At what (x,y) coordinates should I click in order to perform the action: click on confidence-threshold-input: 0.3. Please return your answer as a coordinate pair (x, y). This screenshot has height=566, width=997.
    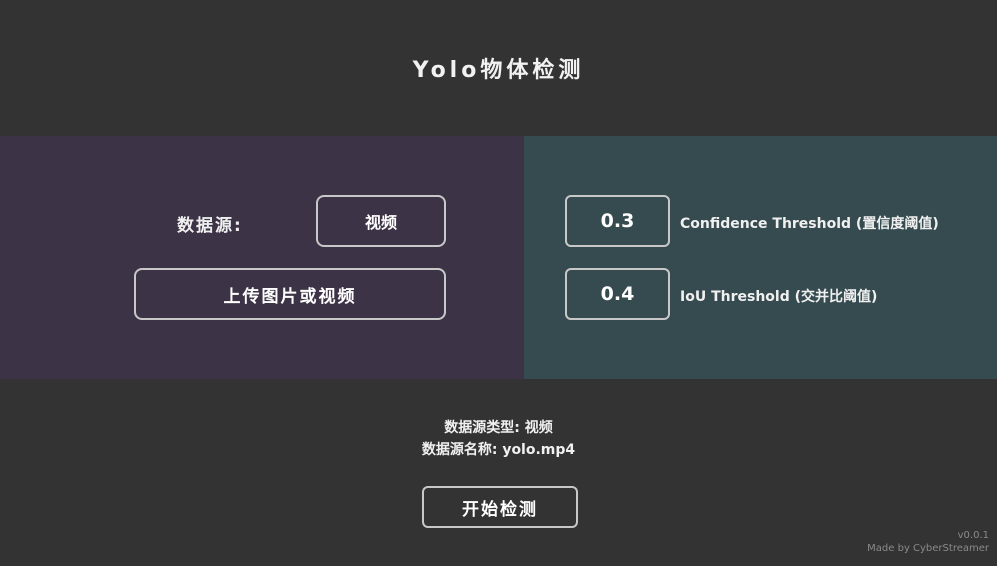
    Looking at the image, I should click on (617, 221).